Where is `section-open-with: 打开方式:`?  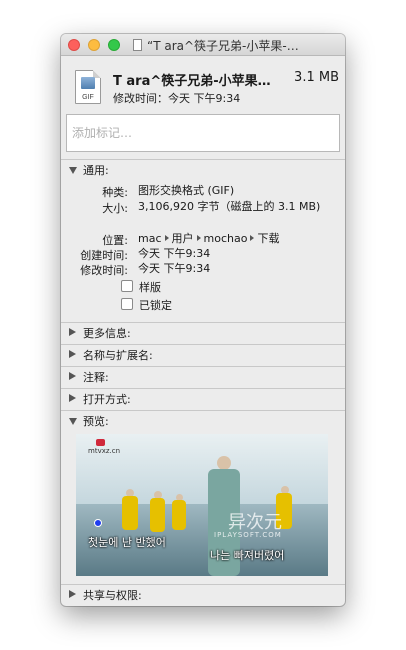
section-open-with: 打开方式: is located at coordinates (203, 399).